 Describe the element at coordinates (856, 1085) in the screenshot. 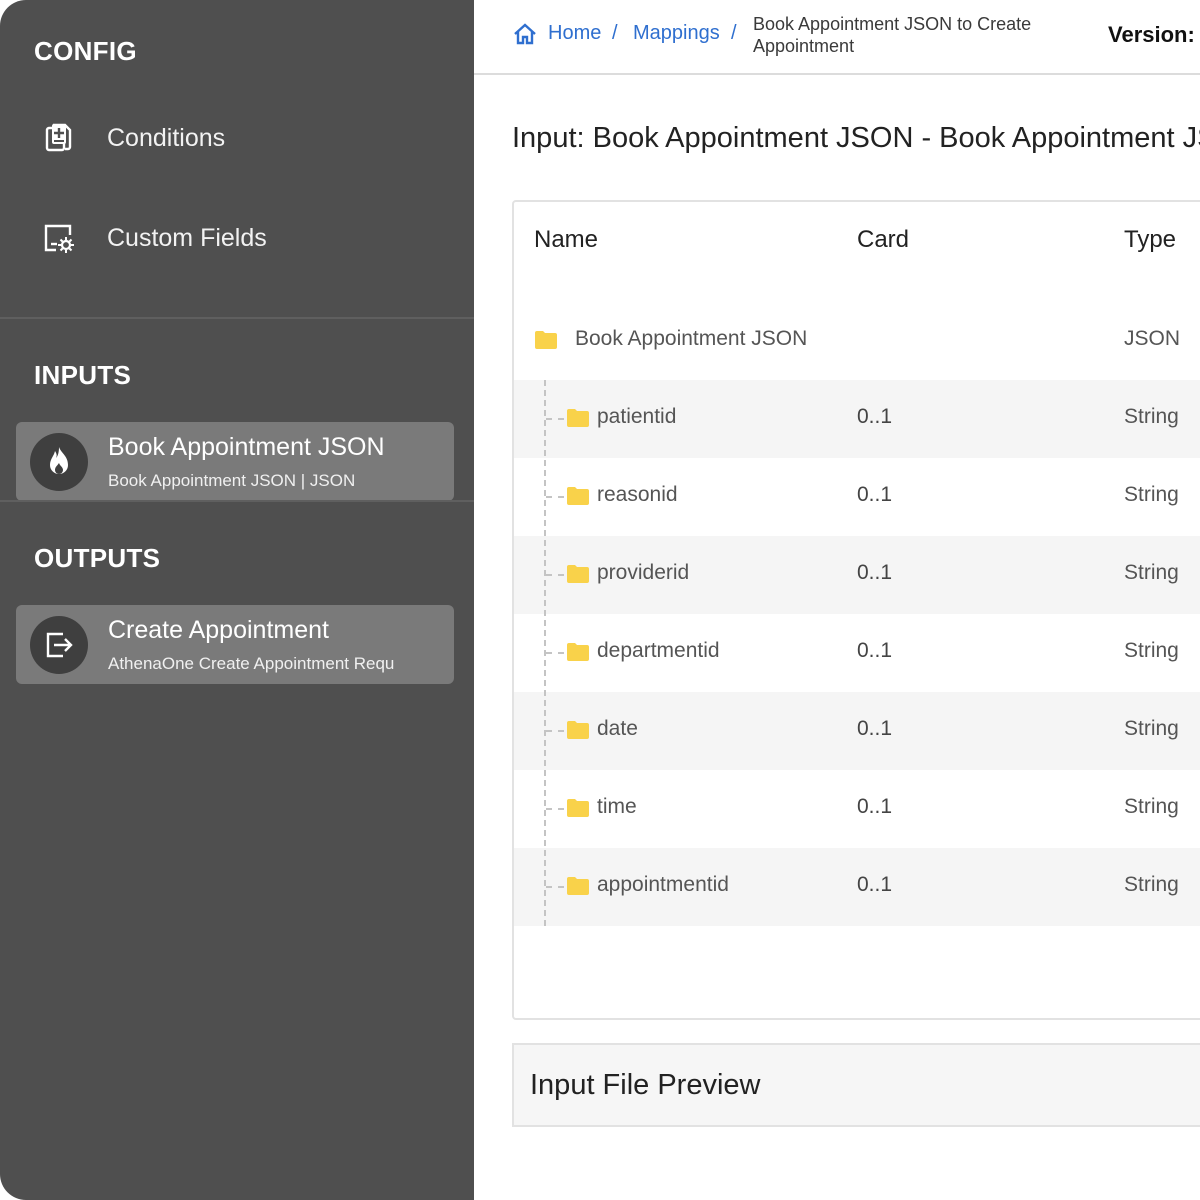

I see `input-file-preview-panel: Input File Preview` at that location.